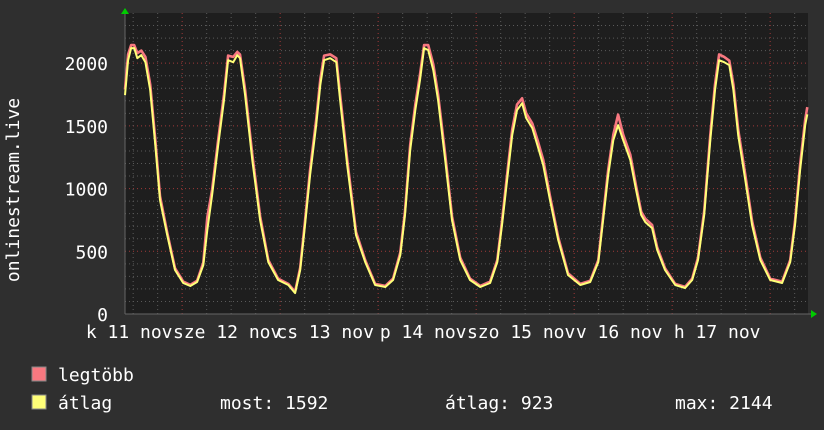  I want to click on legend-swatch-avg, so click(39, 402).